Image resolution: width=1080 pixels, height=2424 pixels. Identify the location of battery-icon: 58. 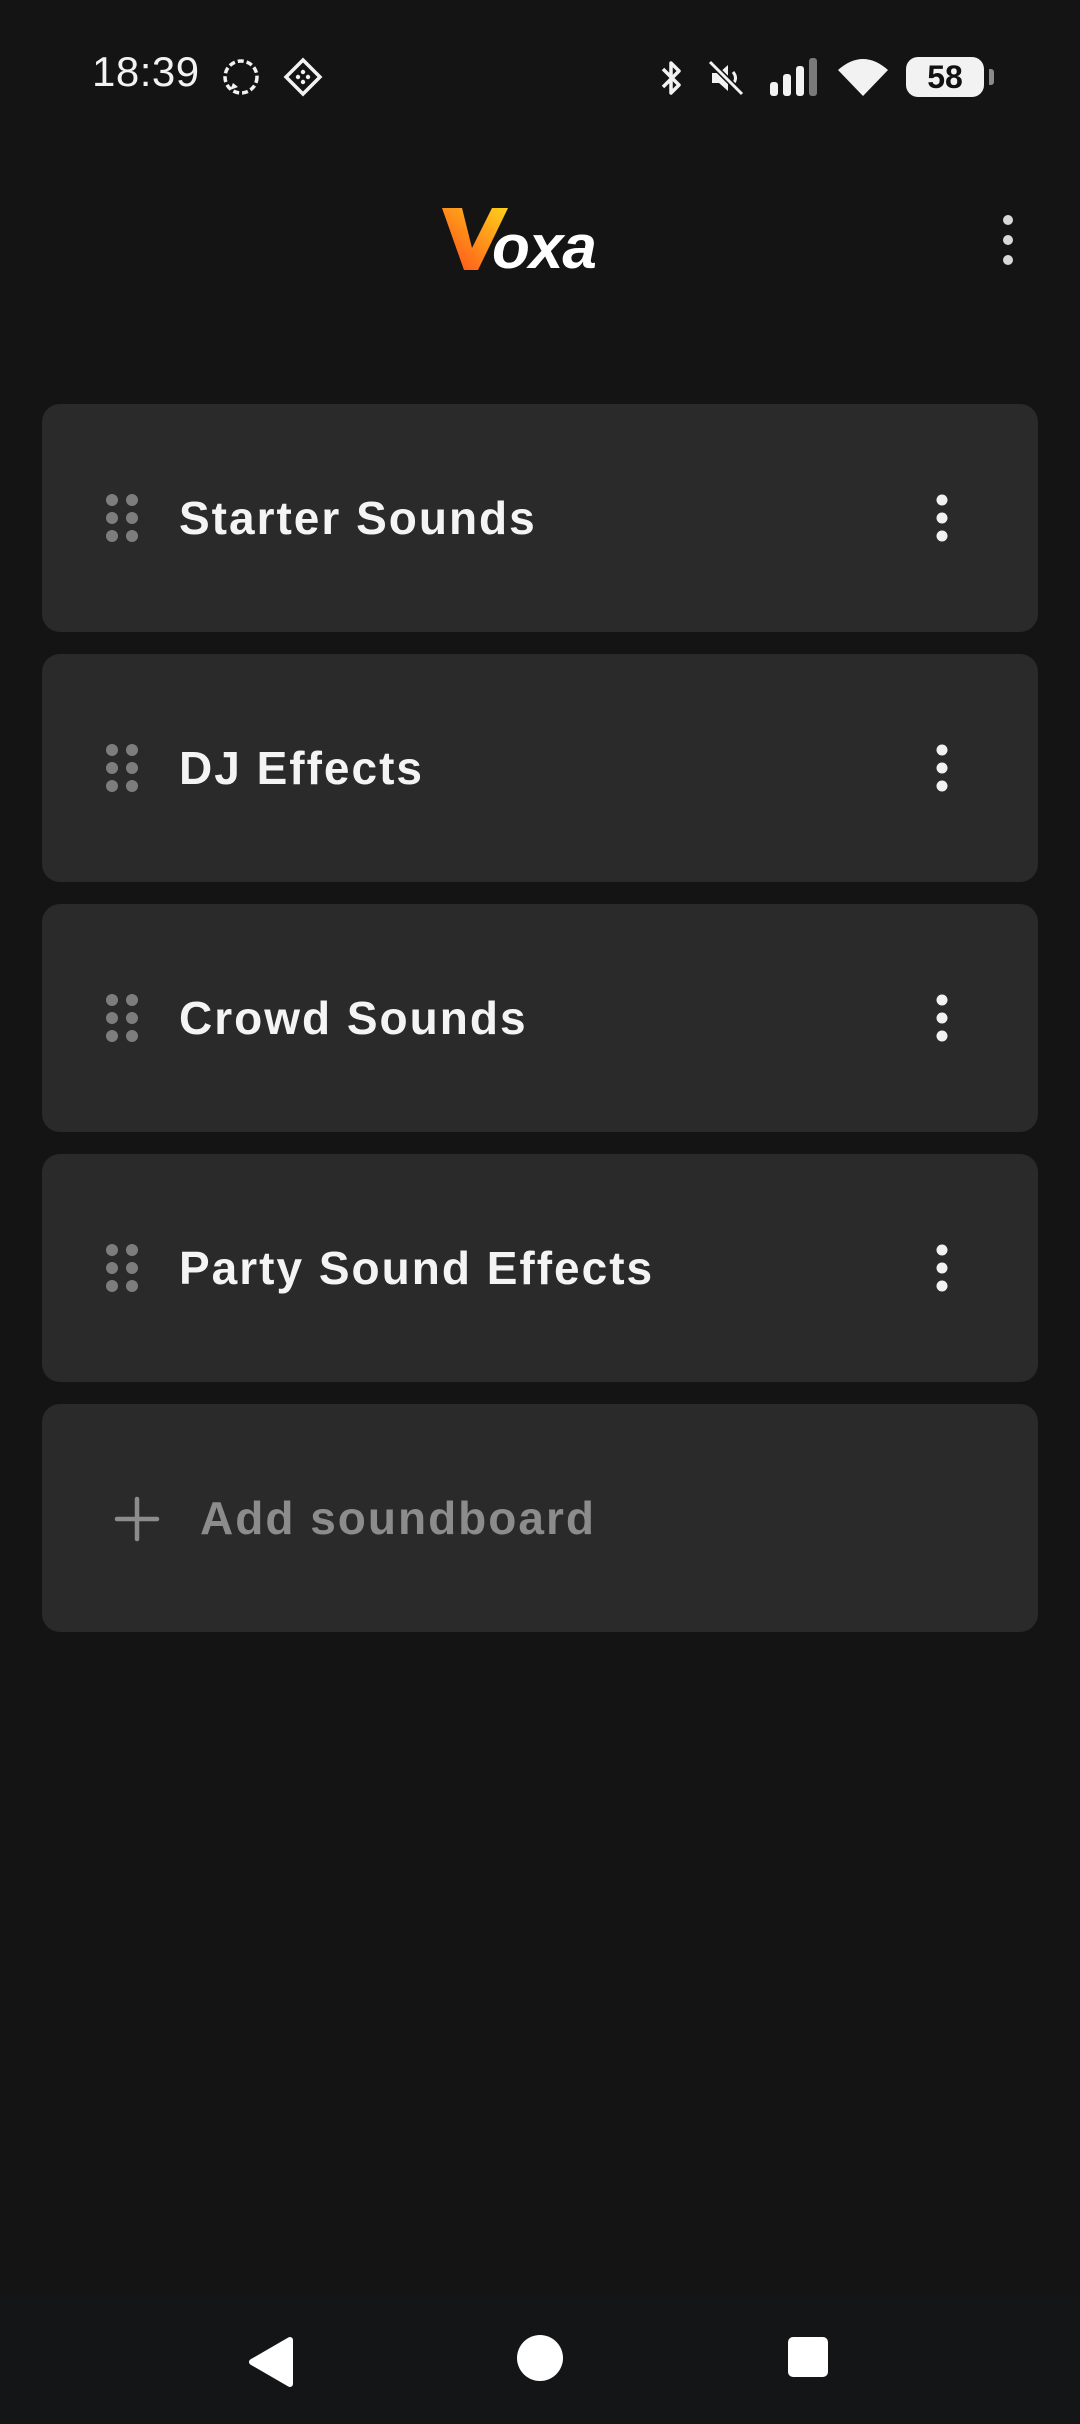
(950, 77).